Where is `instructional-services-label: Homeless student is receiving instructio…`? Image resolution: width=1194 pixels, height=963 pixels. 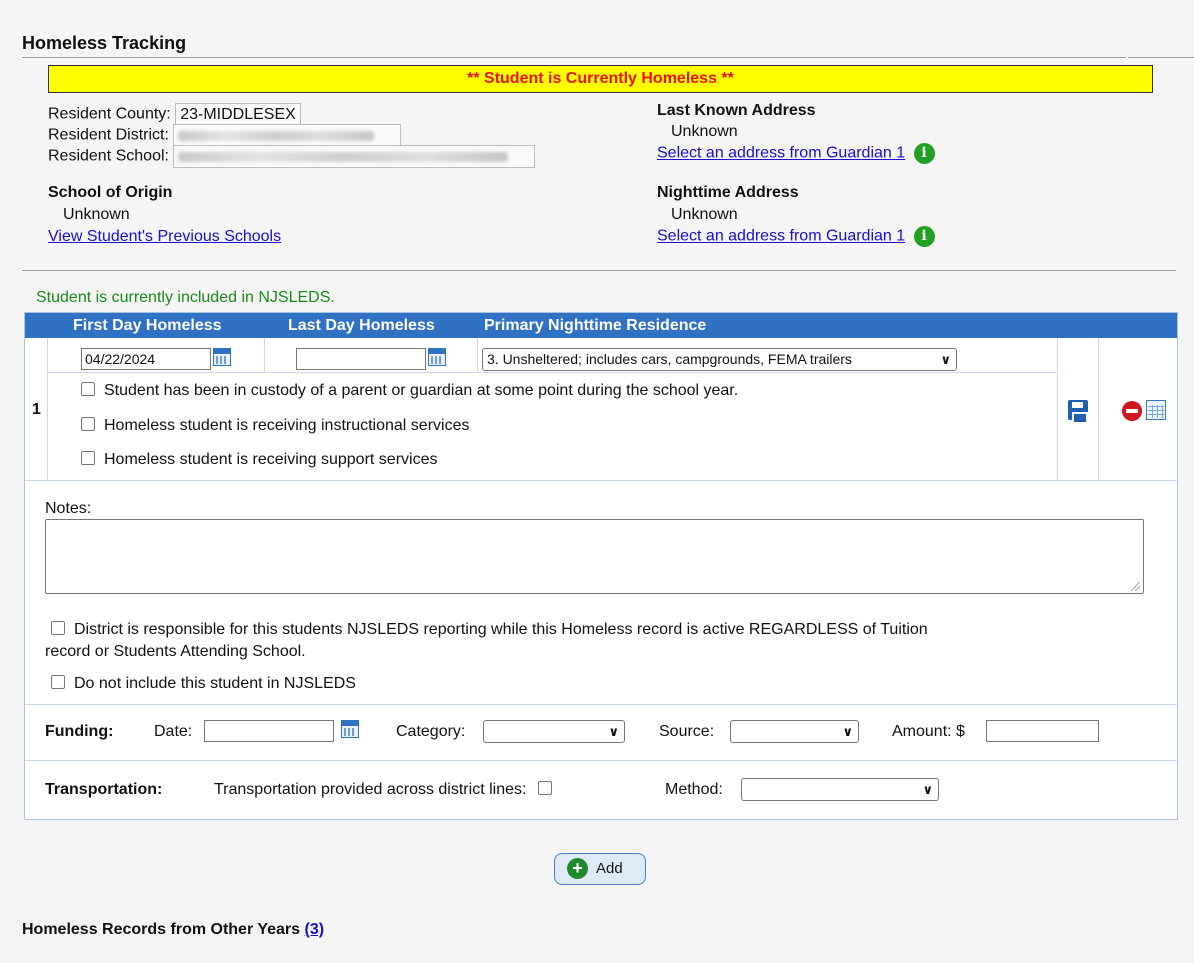
instructional-services-label: Homeless student is receiving instructio… is located at coordinates (287, 425).